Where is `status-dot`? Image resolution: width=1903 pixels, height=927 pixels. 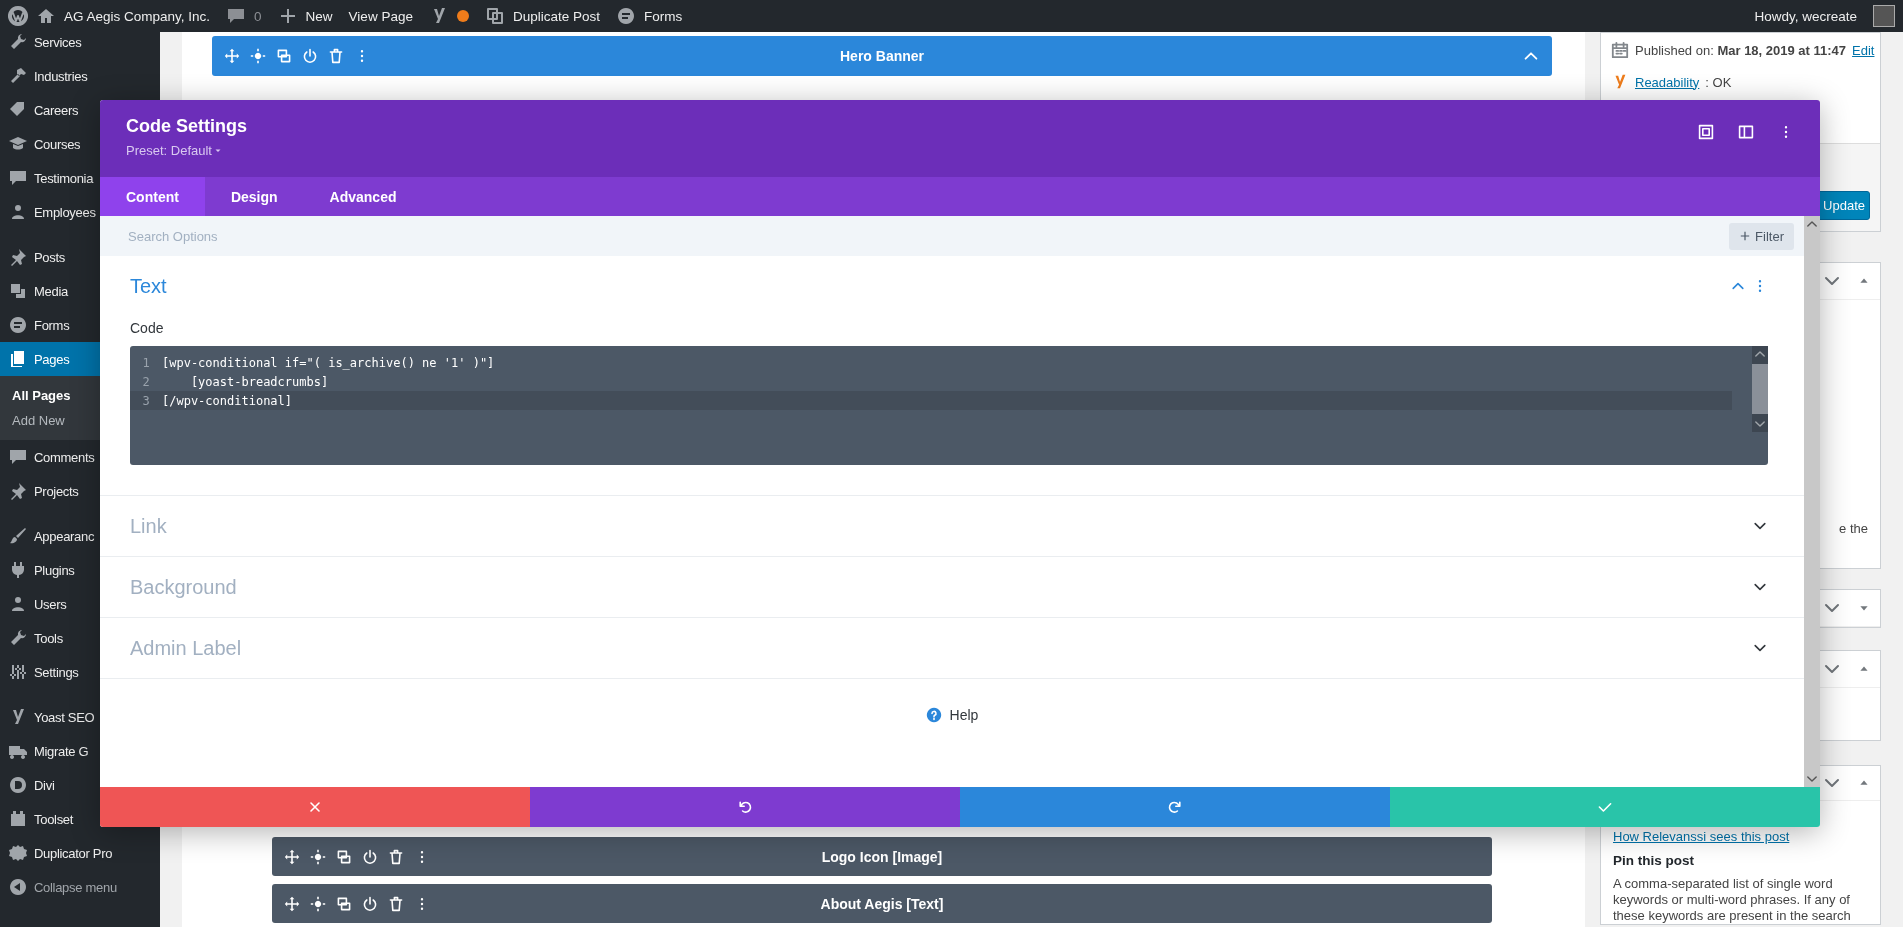
status-dot is located at coordinates (462, 16).